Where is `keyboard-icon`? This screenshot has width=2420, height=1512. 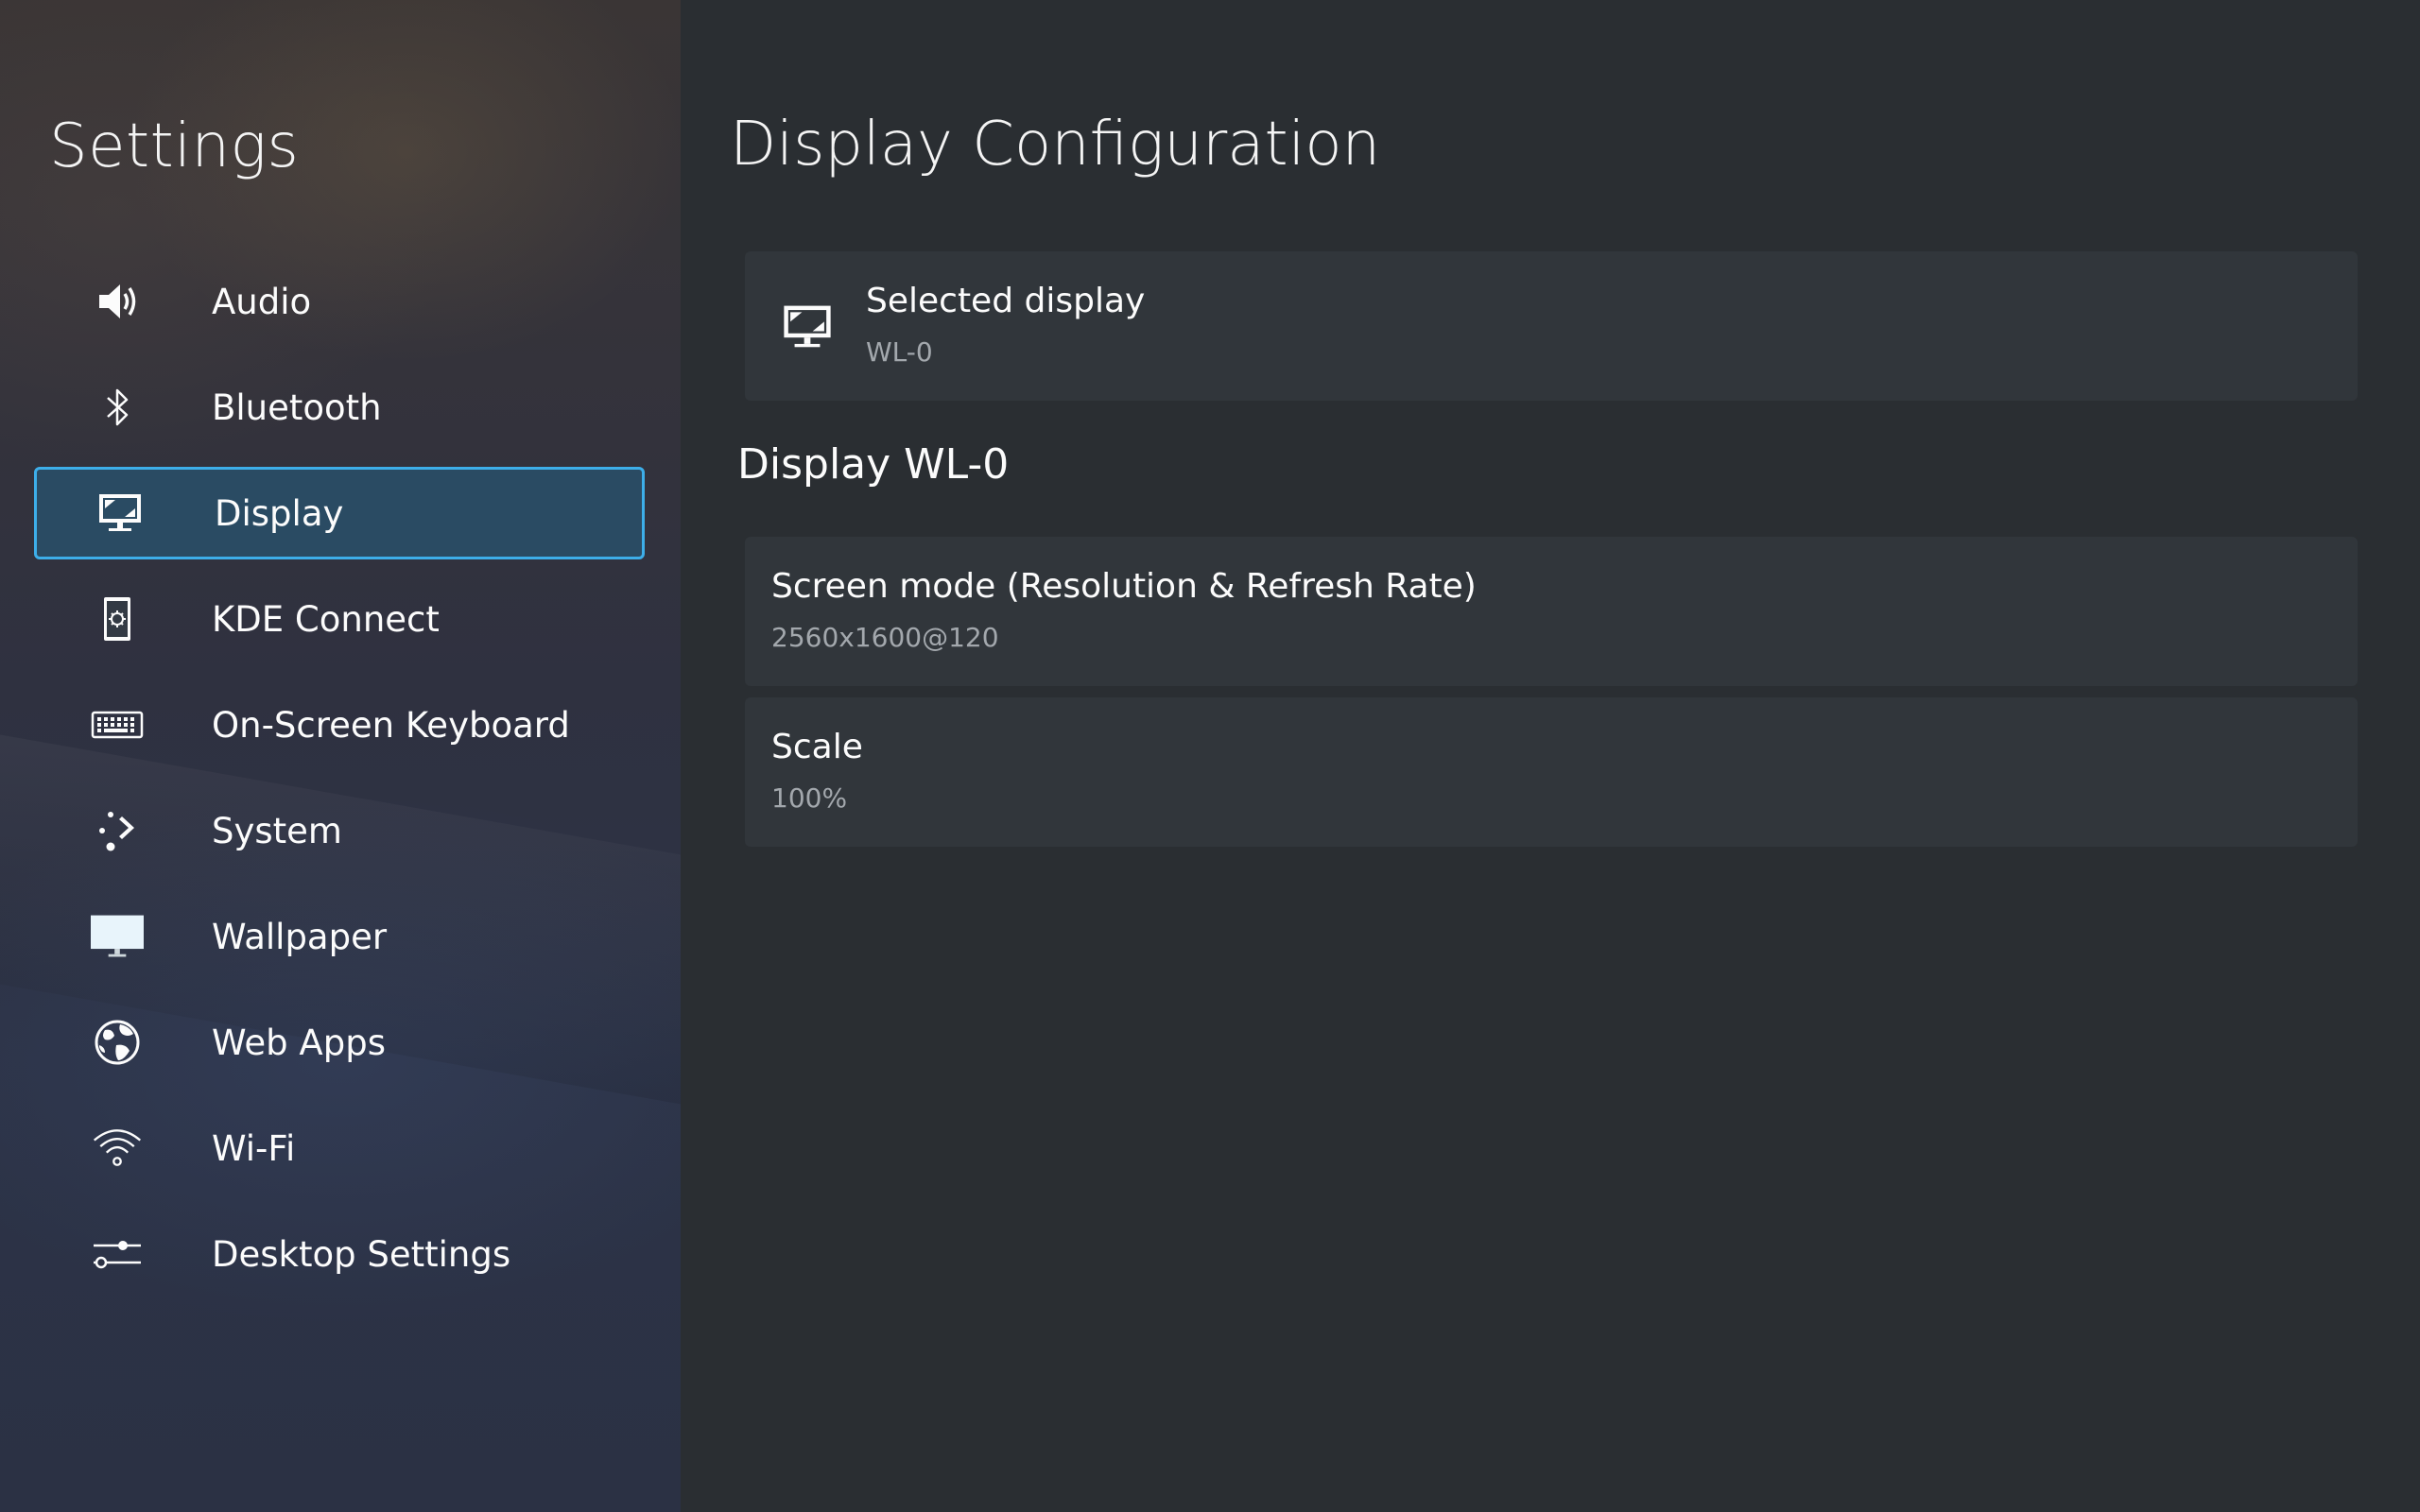 keyboard-icon is located at coordinates (117, 724).